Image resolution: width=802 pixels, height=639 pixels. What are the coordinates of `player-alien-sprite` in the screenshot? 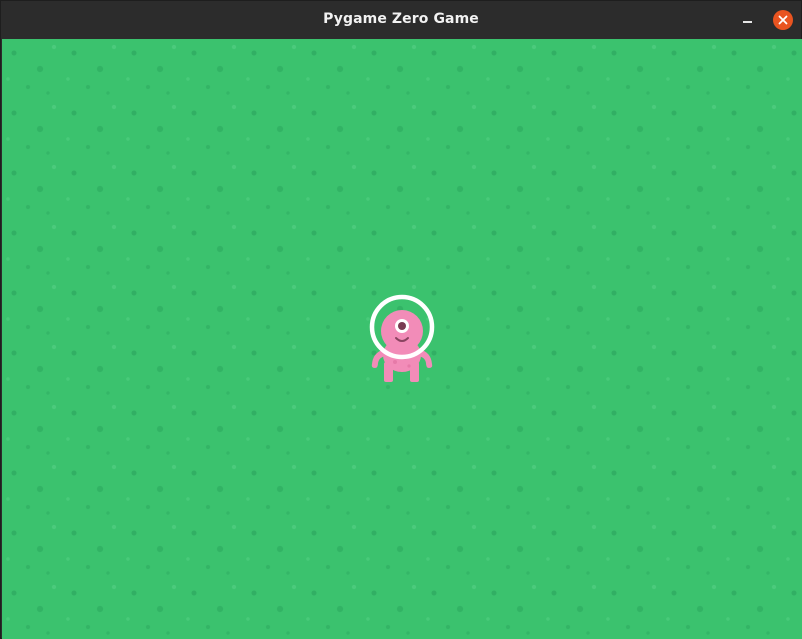 It's located at (402, 339).